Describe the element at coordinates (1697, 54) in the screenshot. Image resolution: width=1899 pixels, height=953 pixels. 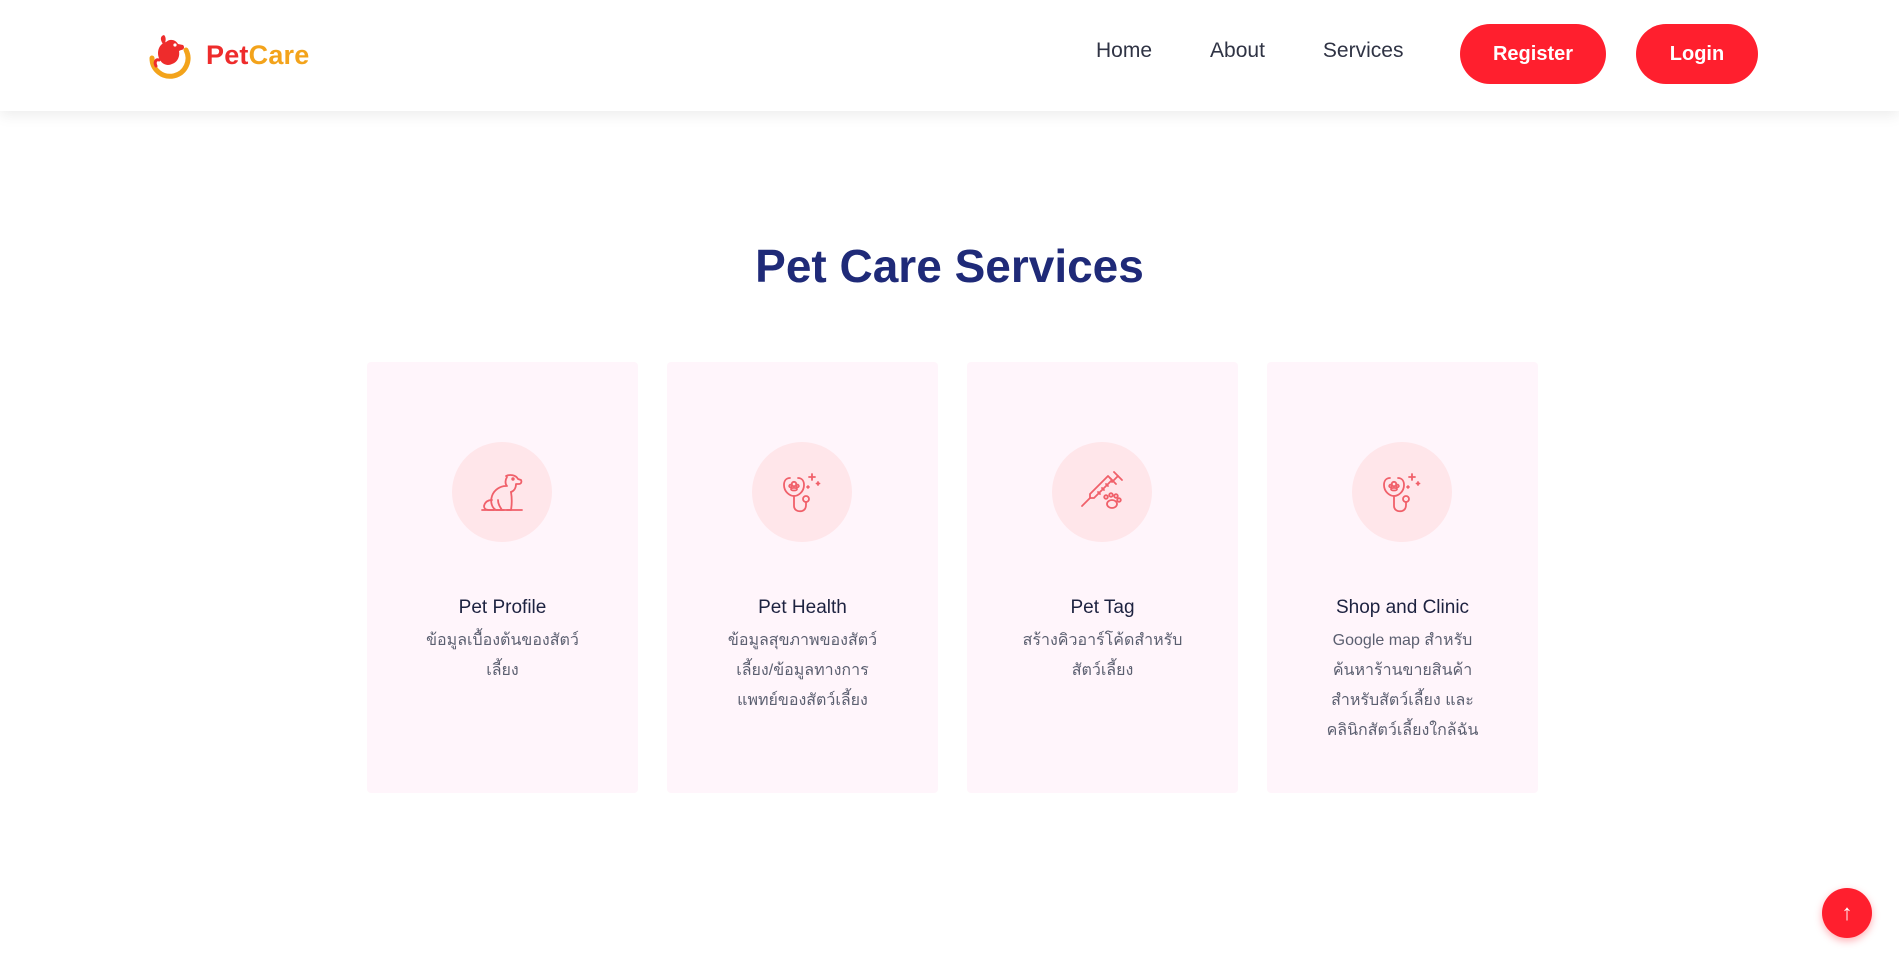
I see `login-button: Login` at that location.